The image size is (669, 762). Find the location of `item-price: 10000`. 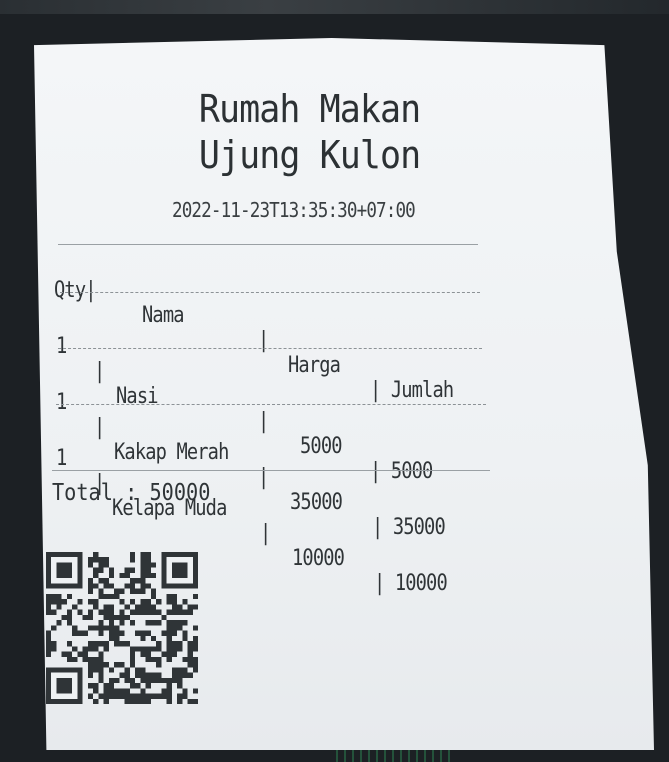

item-price: 10000 is located at coordinates (318, 558).